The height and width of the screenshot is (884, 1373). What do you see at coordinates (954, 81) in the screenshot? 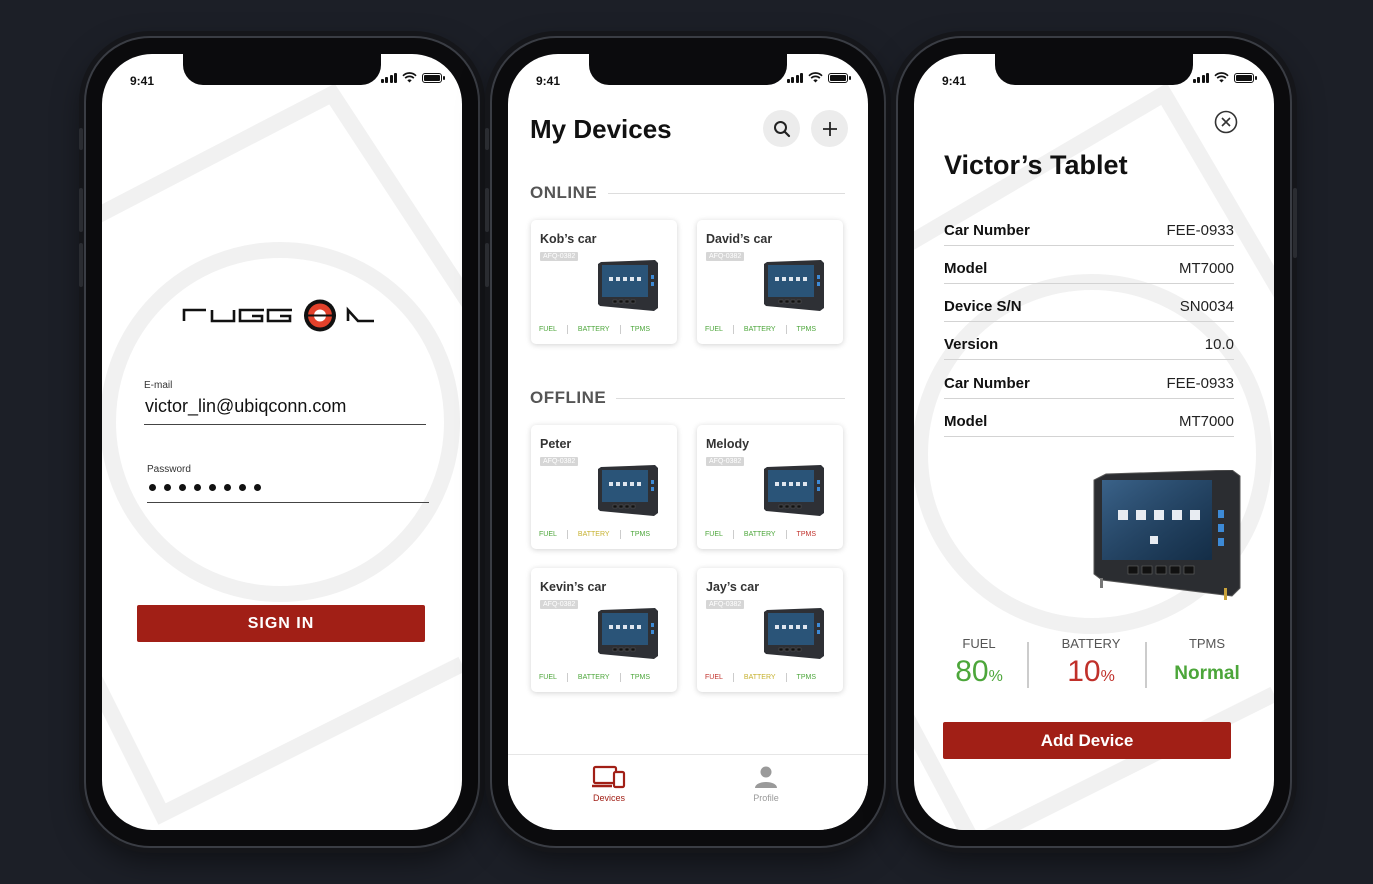
I see `status-time: 9:41` at bounding box center [954, 81].